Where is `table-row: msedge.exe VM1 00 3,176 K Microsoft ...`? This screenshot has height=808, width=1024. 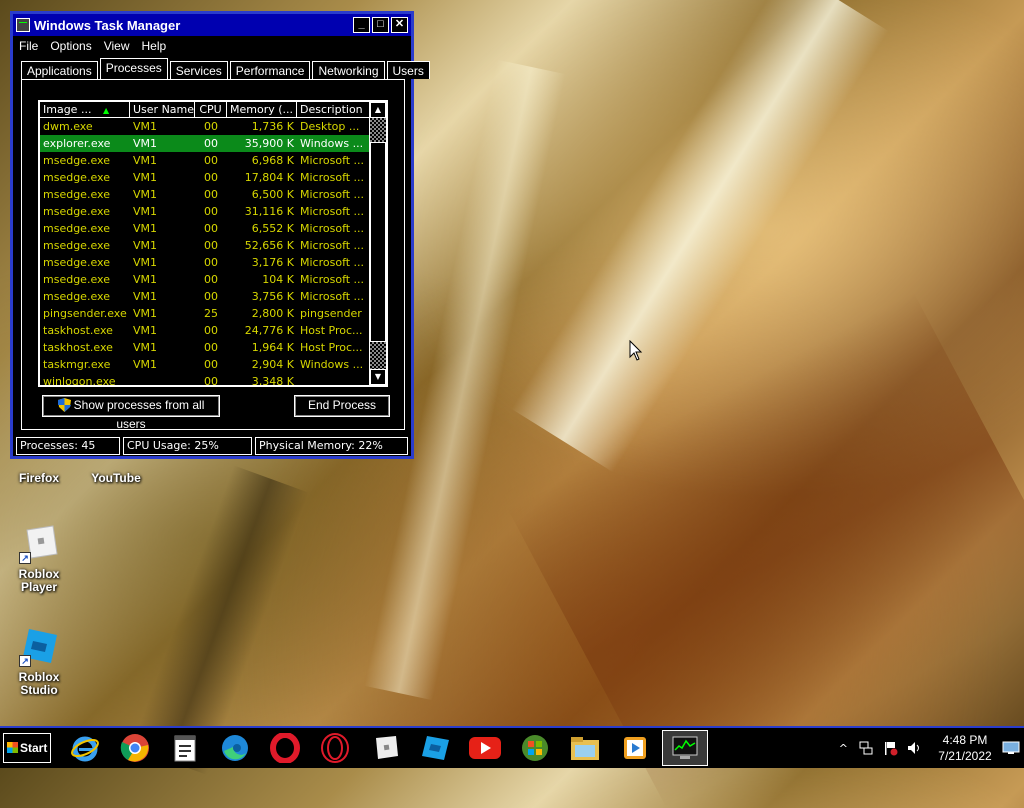
table-row: msedge.exe VM1 00 3,176 K Microsoft ... is located at coordinates (213, 262).